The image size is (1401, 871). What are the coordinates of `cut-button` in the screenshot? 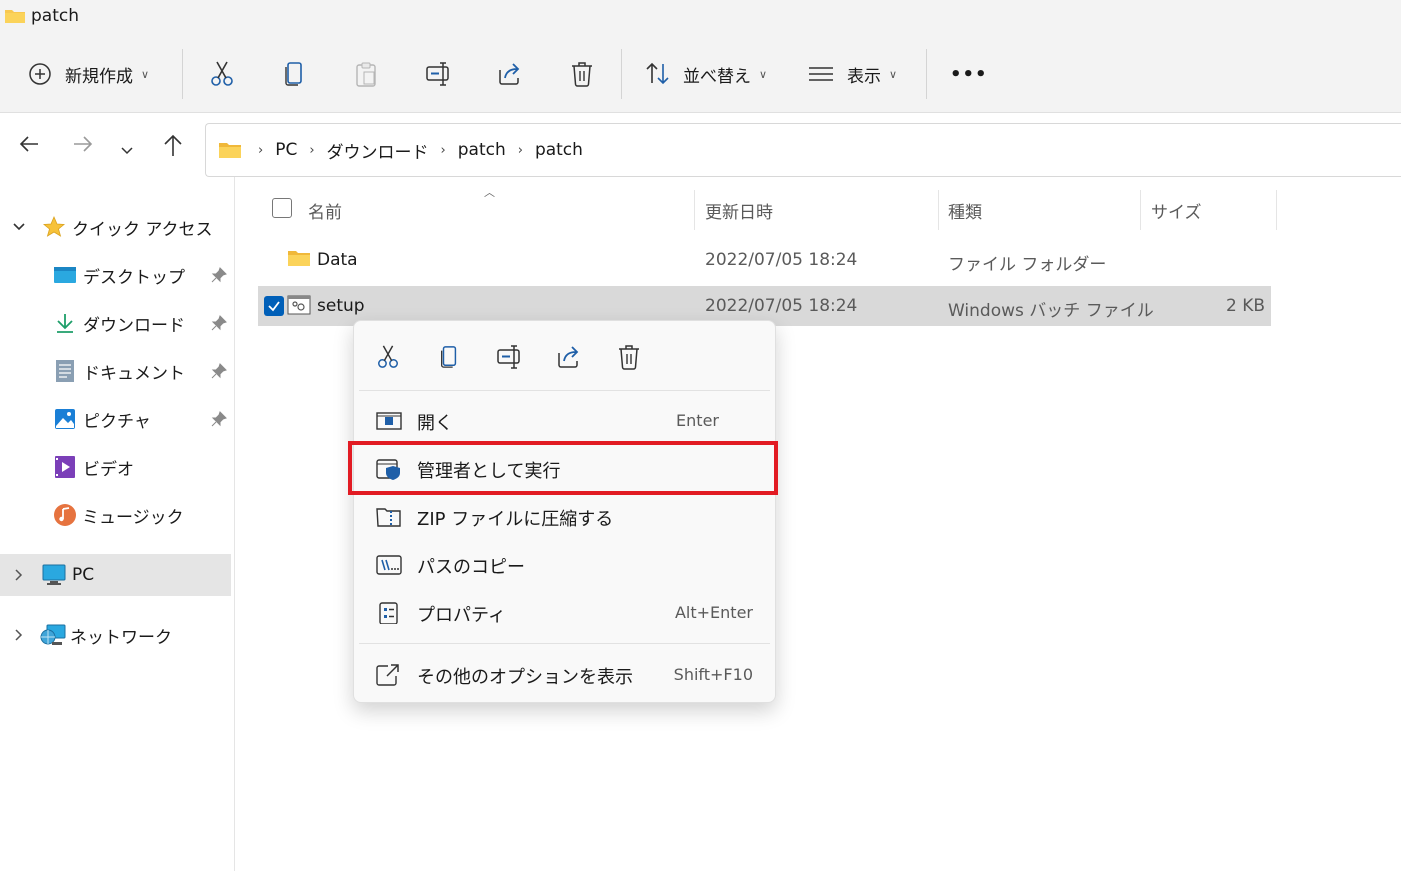 It's located at (222, 74).